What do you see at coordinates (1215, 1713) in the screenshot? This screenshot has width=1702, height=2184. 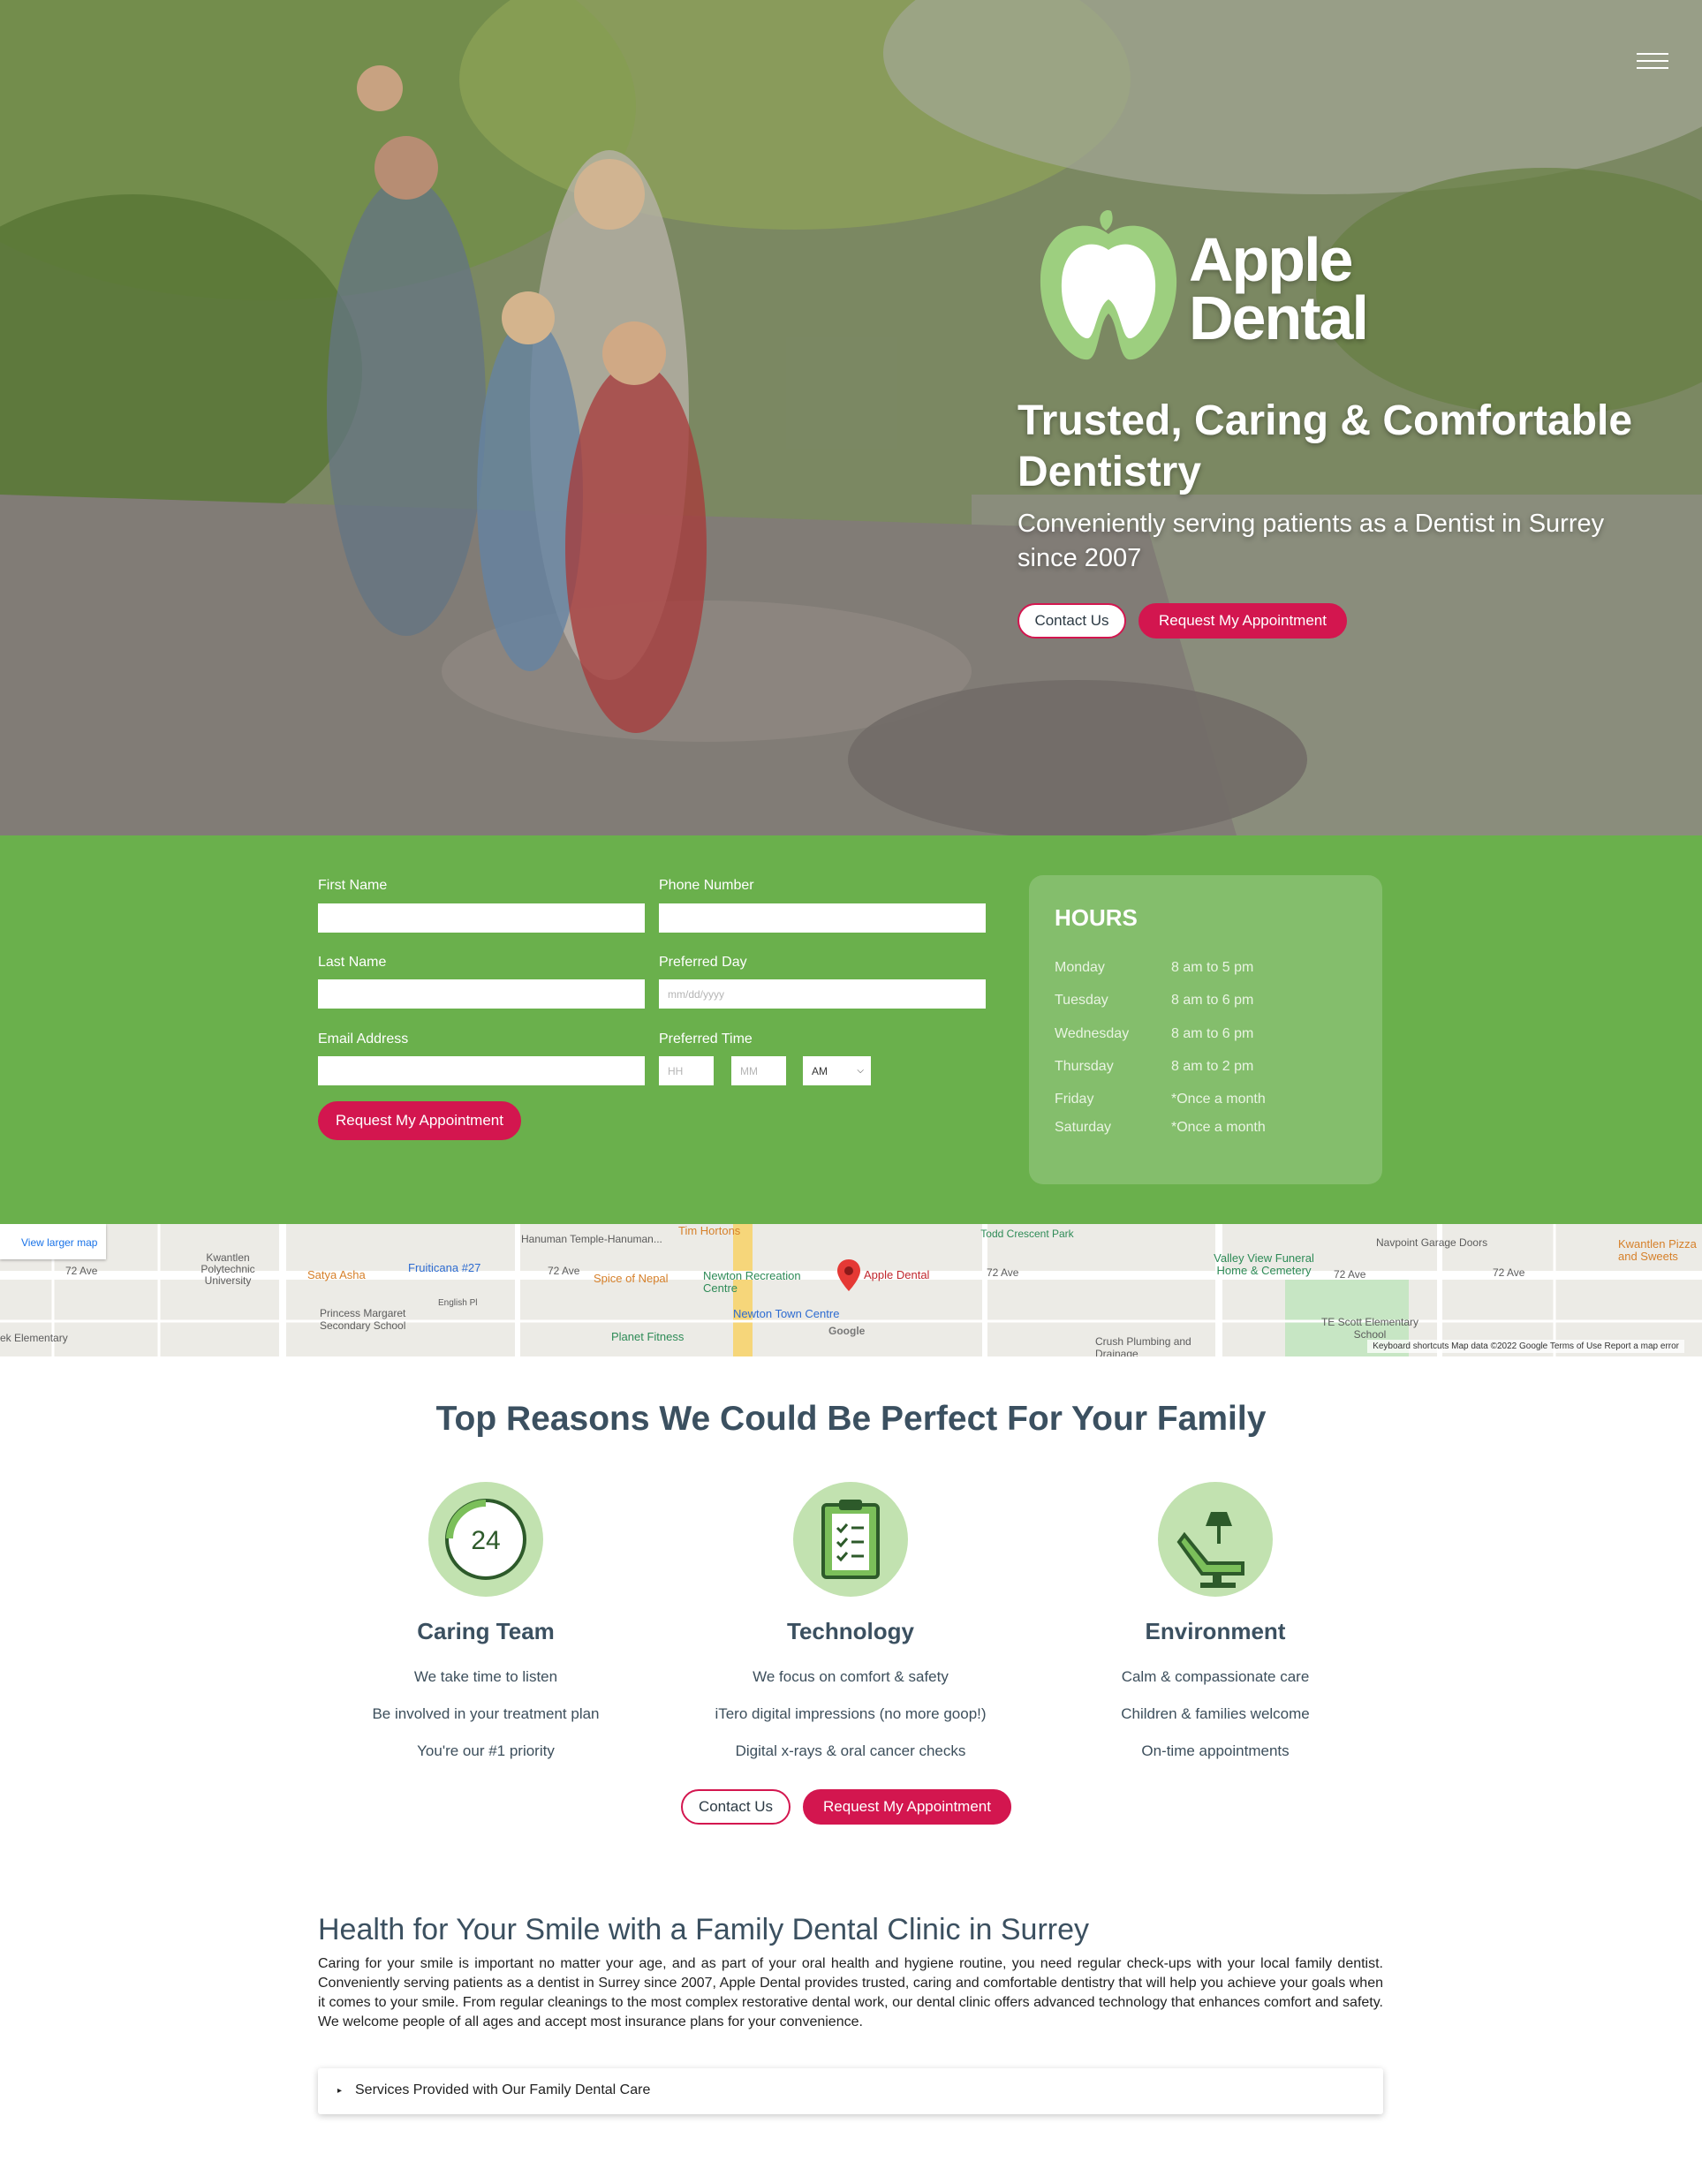 I see `reason-line: Children & families welcome` at bounding box center [1215, 1713].